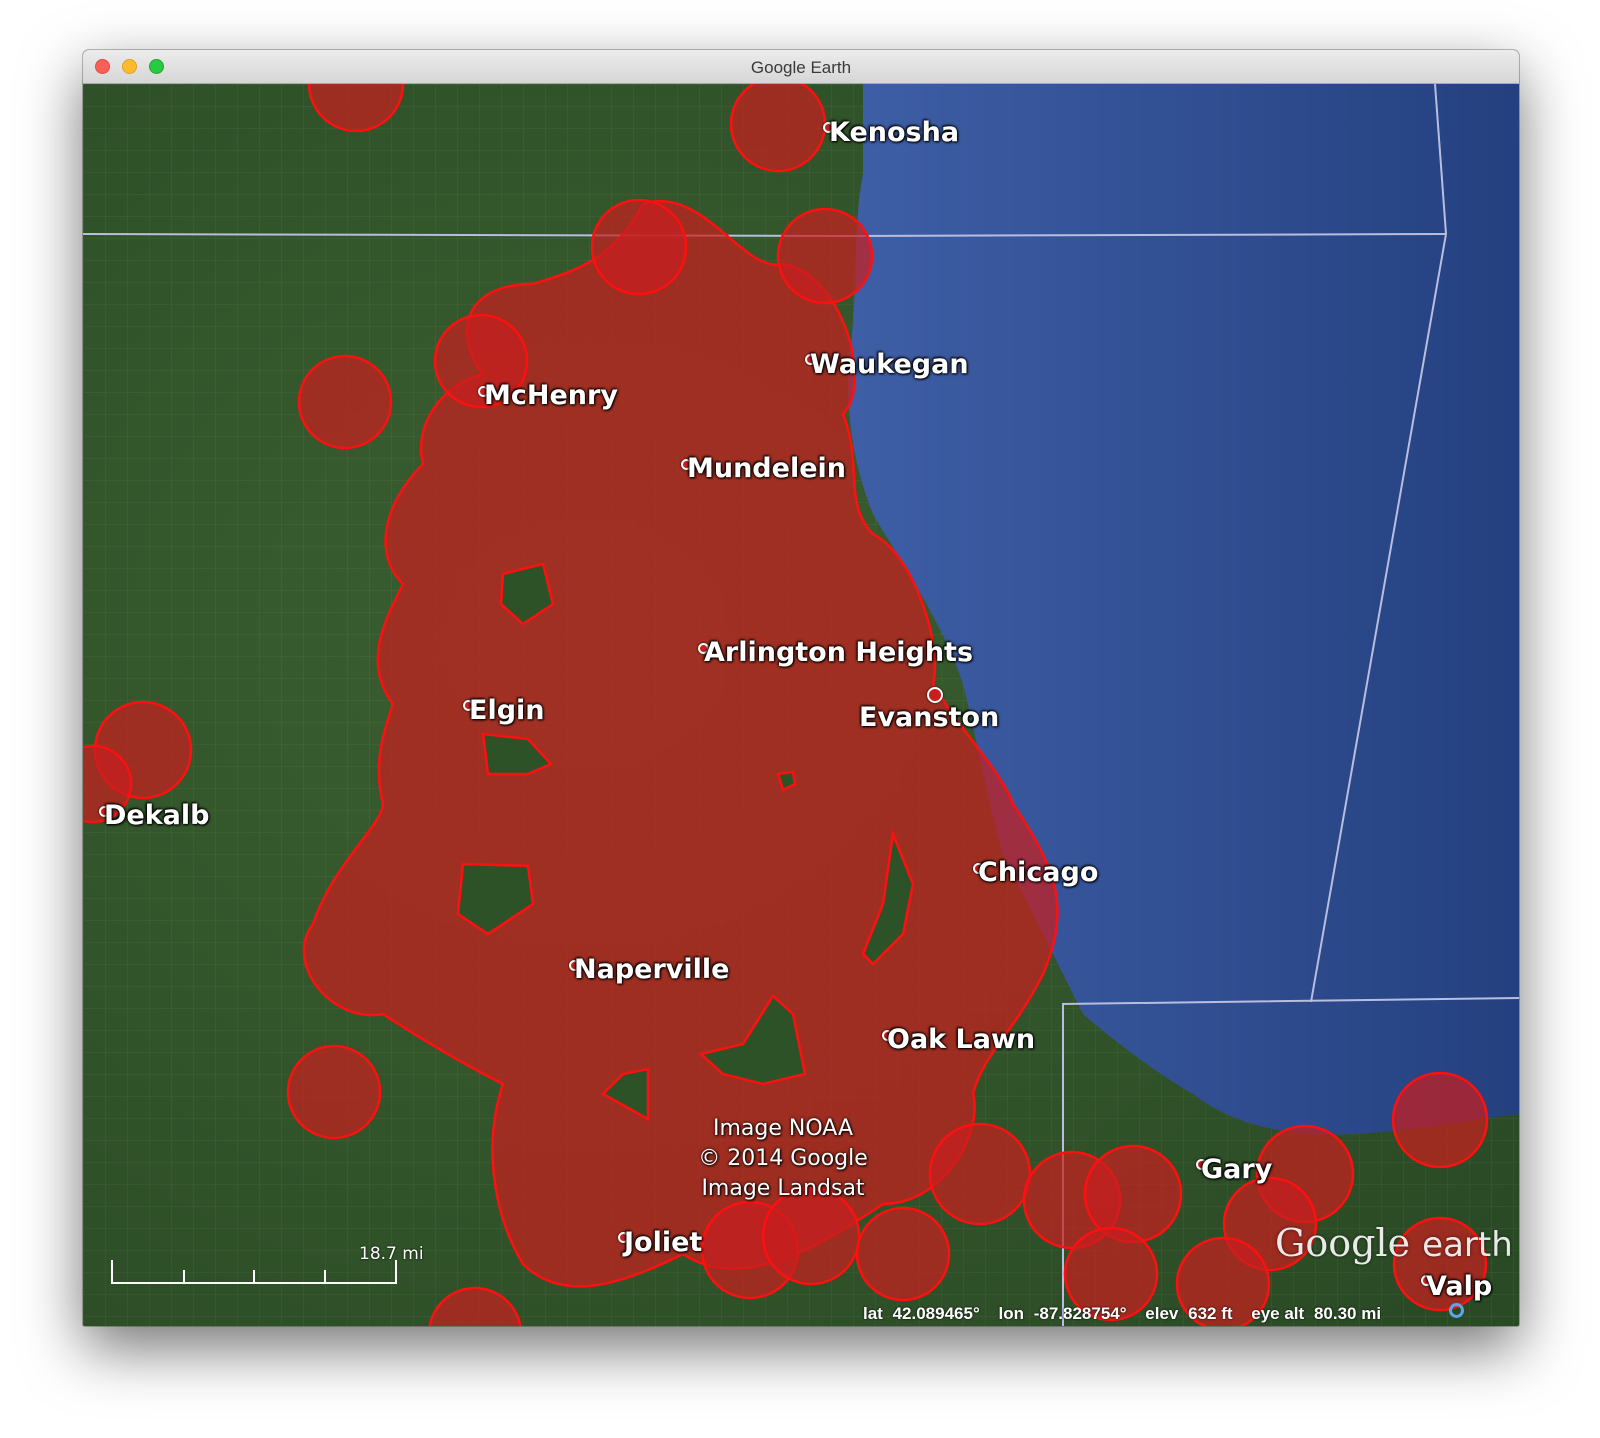 The width and height of the screenshot is (1600, 1438). I want to click on google-earth-logo: Google earth, so click(1394, 1243).